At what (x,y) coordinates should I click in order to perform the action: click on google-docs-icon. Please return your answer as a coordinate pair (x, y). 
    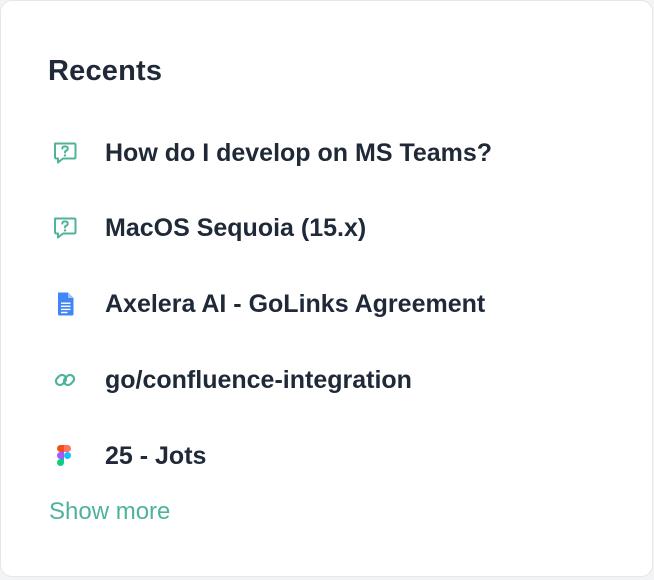
    Looking at the image, I should click on (68, 304).